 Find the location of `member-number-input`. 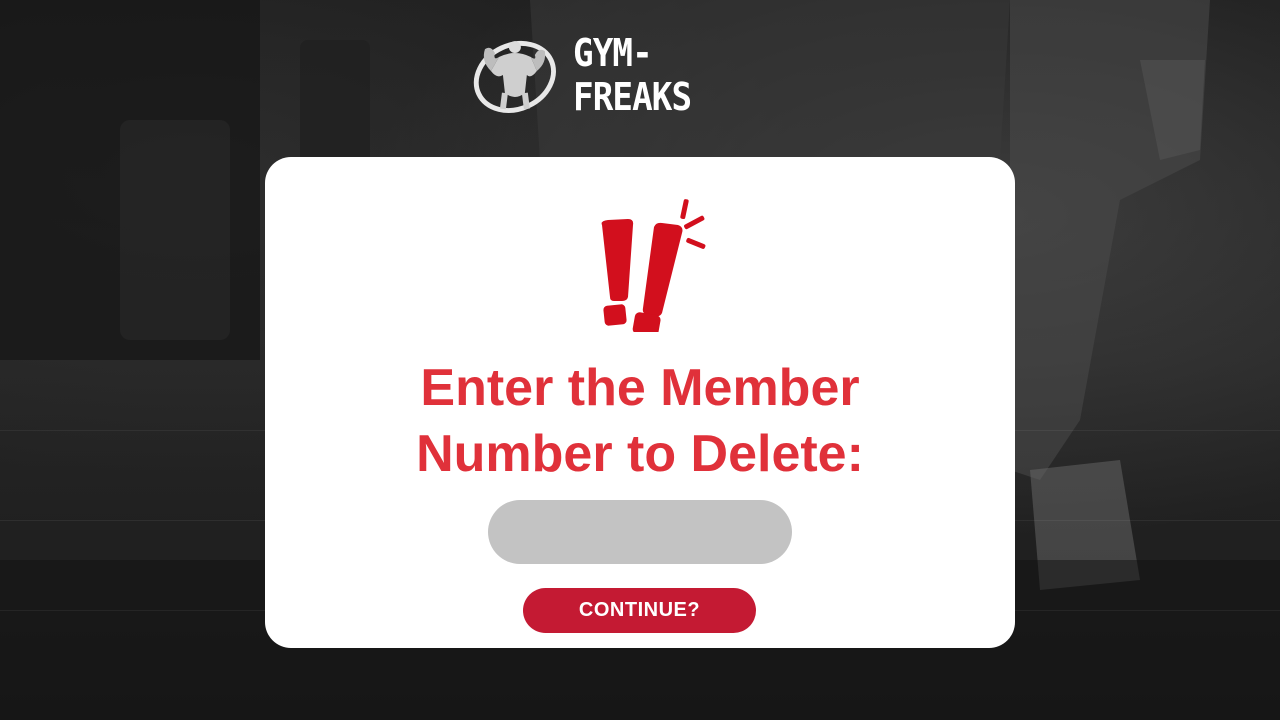

member-number-input is located at coordinates (640, 532).